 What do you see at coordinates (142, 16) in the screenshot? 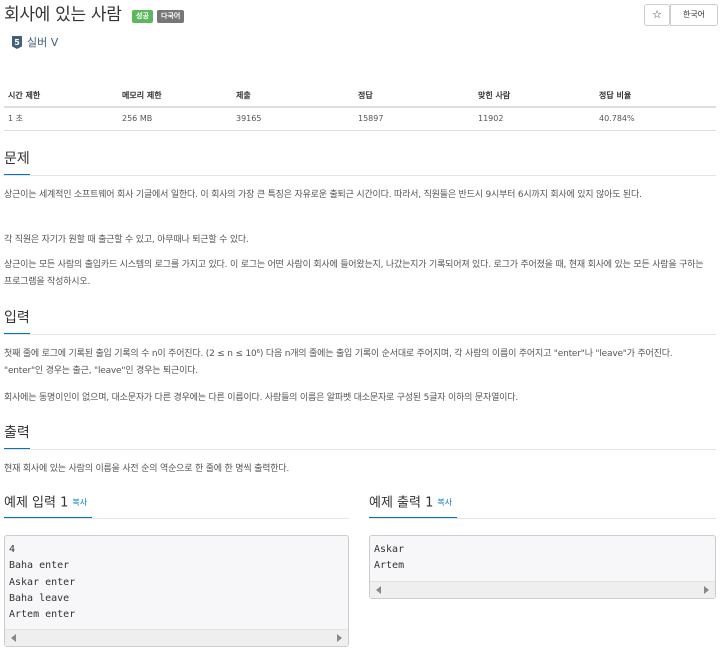
I see `status-badge-success: 성공` at bounding box center [142, 16].